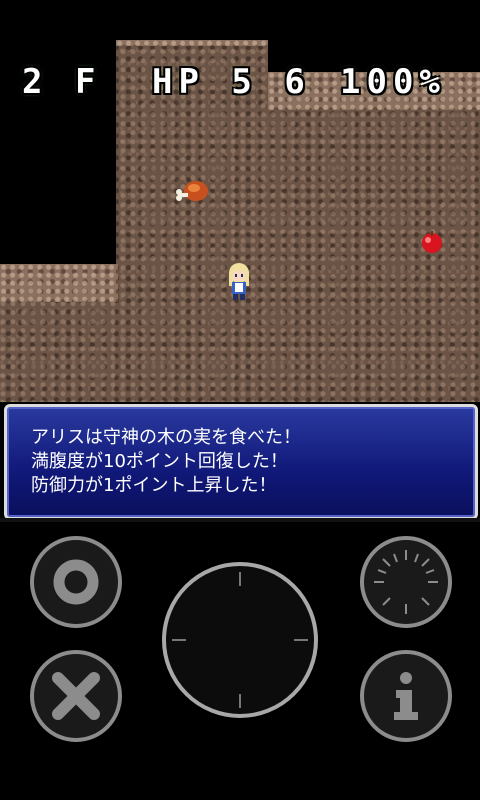  Describe the element at coordinates (393, 82) in the screenshot. I see `fullness-indicator: 100%` at that location.